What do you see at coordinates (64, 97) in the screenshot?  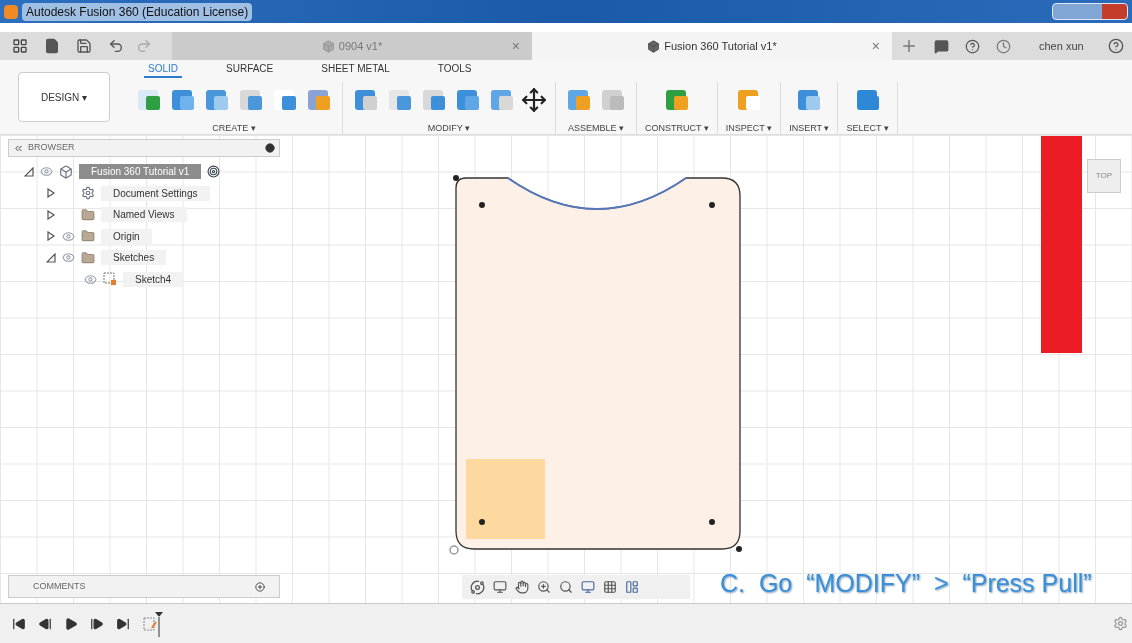 I see `workspace-menu-button: DESIGN ▾` at bounding box center [64, 97].